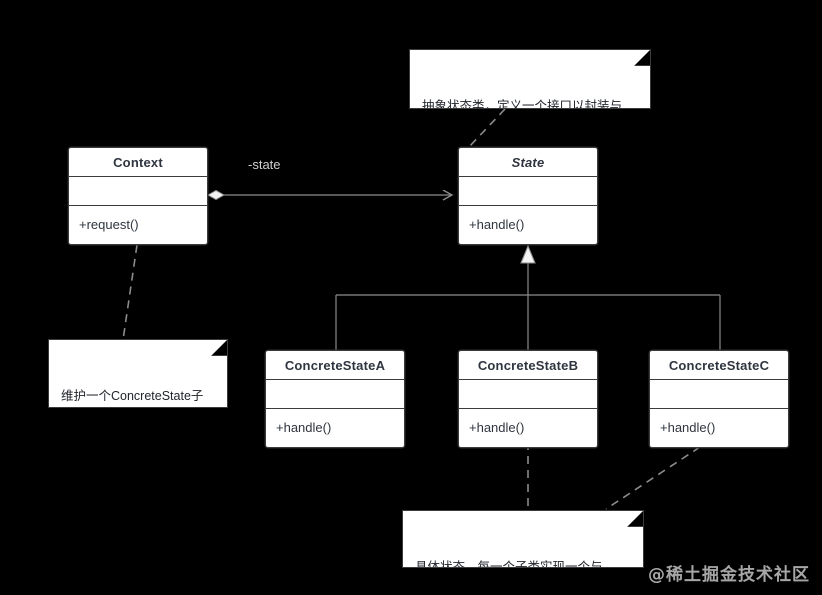 Image resolution: width=822 pixels, height=595 pixels. Describe the element at coordinates (335, 394) in the screenshot. I see `class-attributes-concrete-state-a` at that location.